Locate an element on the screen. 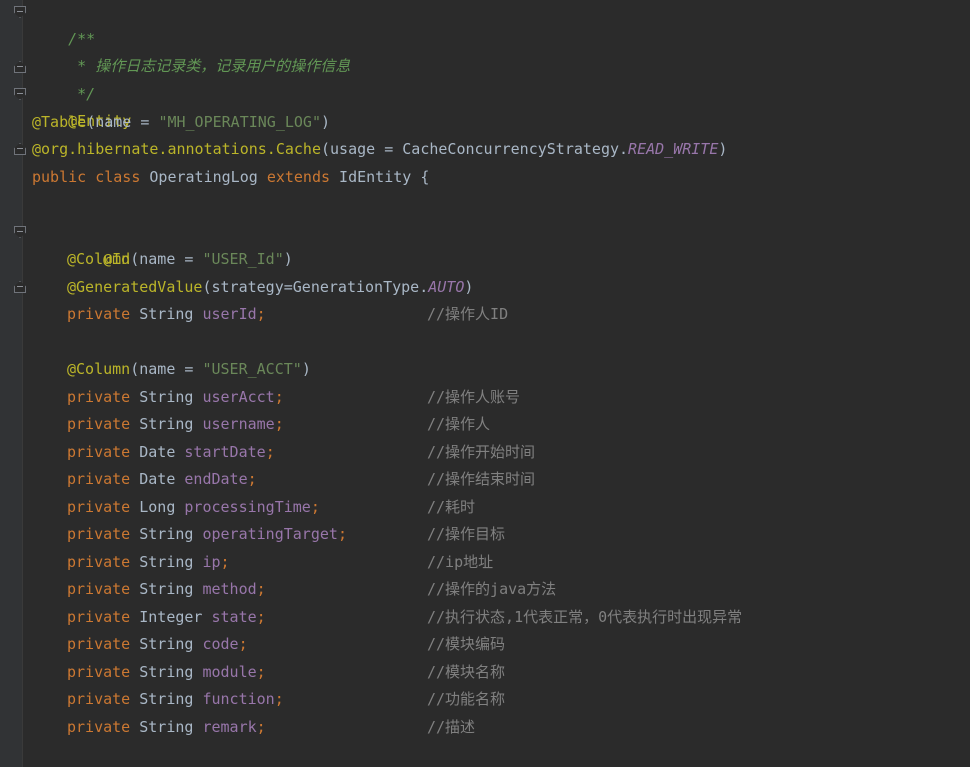 The image size is (970, 767). field-comment: //操作的java方法 is located at coordinates (492, 589).